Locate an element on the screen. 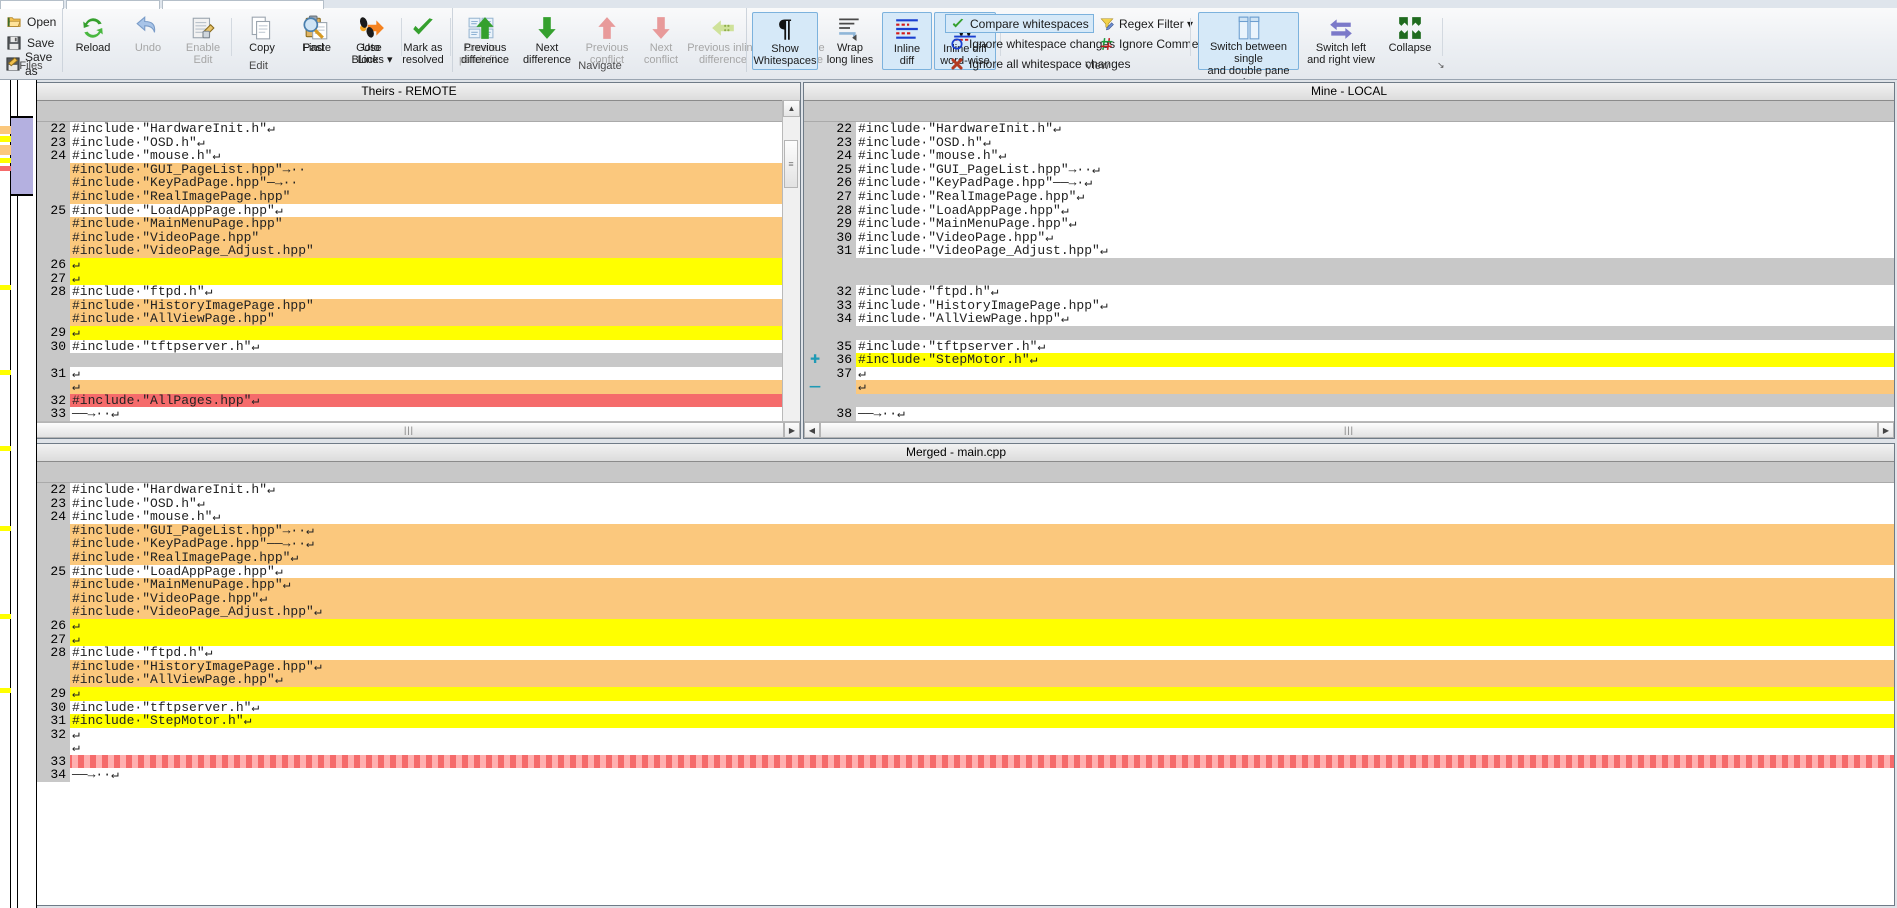 The width and height of the screenshot is (1897, 908). code-line: —#include·"GUI_PageList.hpp"→··↵ is located at coordinates (956, 530).